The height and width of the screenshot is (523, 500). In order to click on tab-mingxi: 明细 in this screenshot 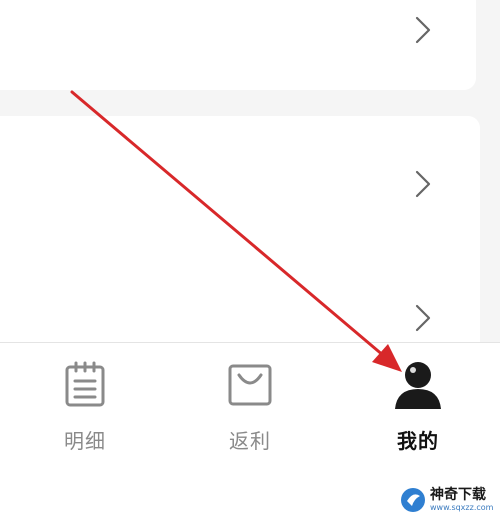, I will do `click(85, 412)`.